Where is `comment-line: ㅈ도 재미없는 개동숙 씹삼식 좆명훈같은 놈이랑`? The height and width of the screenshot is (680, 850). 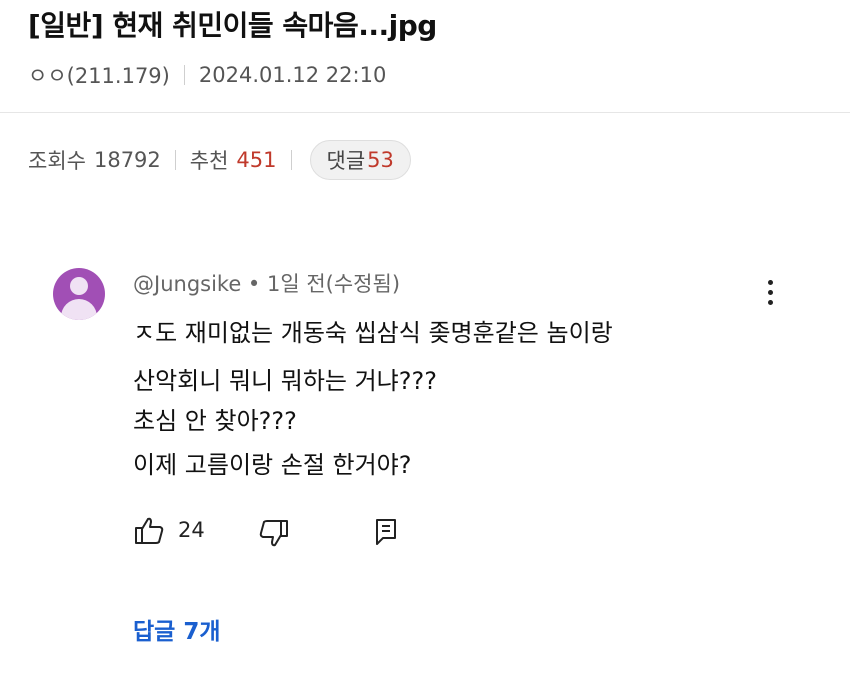
comment-line: ㅈ도 재미없는 개동숙 씹삼식 좆명훈같은 놈이랑 is located at coordinates (373, 333).